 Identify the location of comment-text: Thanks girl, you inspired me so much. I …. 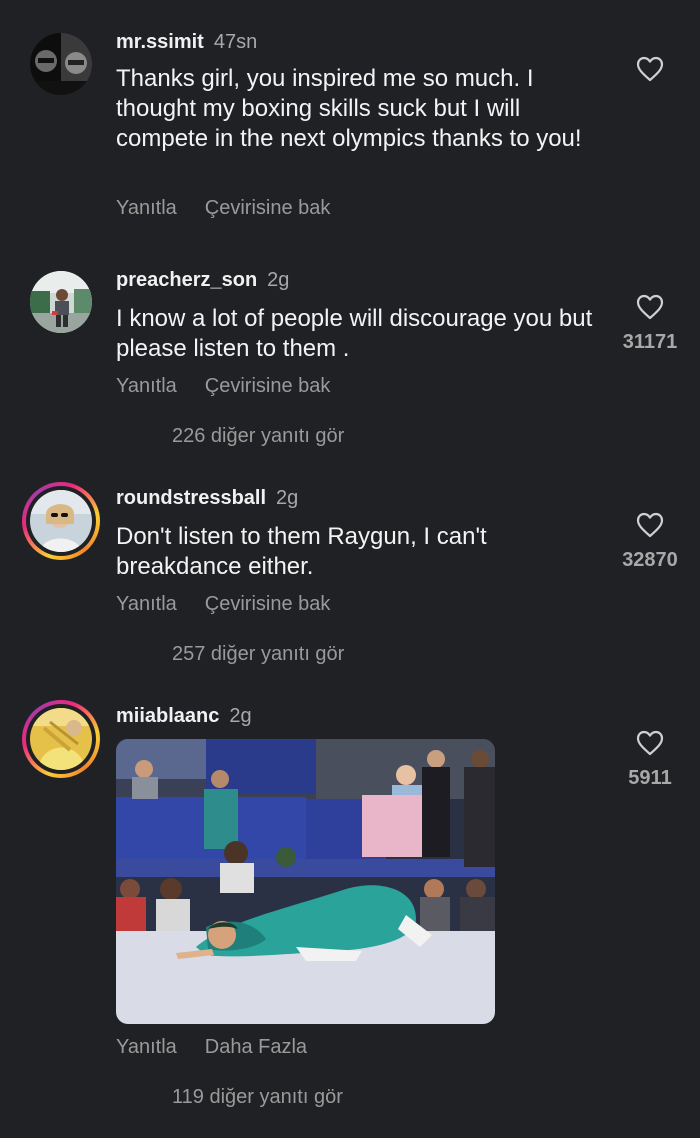
(349, 108).